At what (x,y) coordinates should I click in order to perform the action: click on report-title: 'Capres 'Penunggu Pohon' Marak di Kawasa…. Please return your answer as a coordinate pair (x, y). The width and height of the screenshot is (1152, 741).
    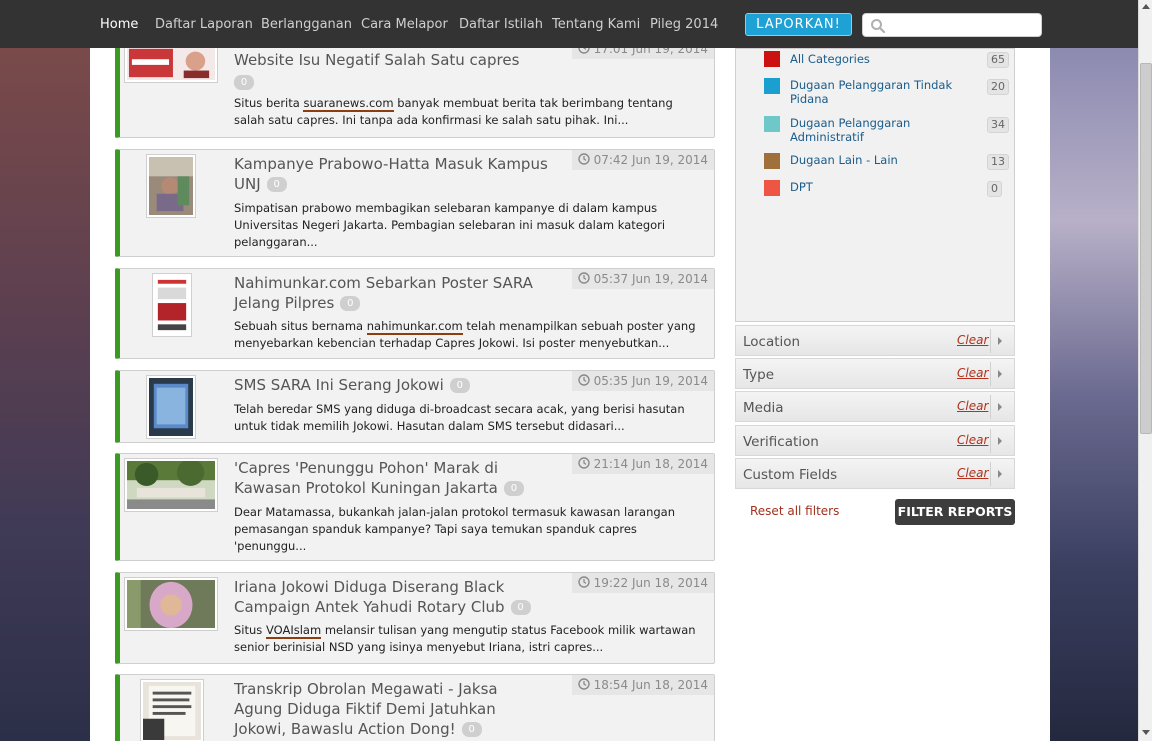
    Looking at the image, I should click on (399, 478).